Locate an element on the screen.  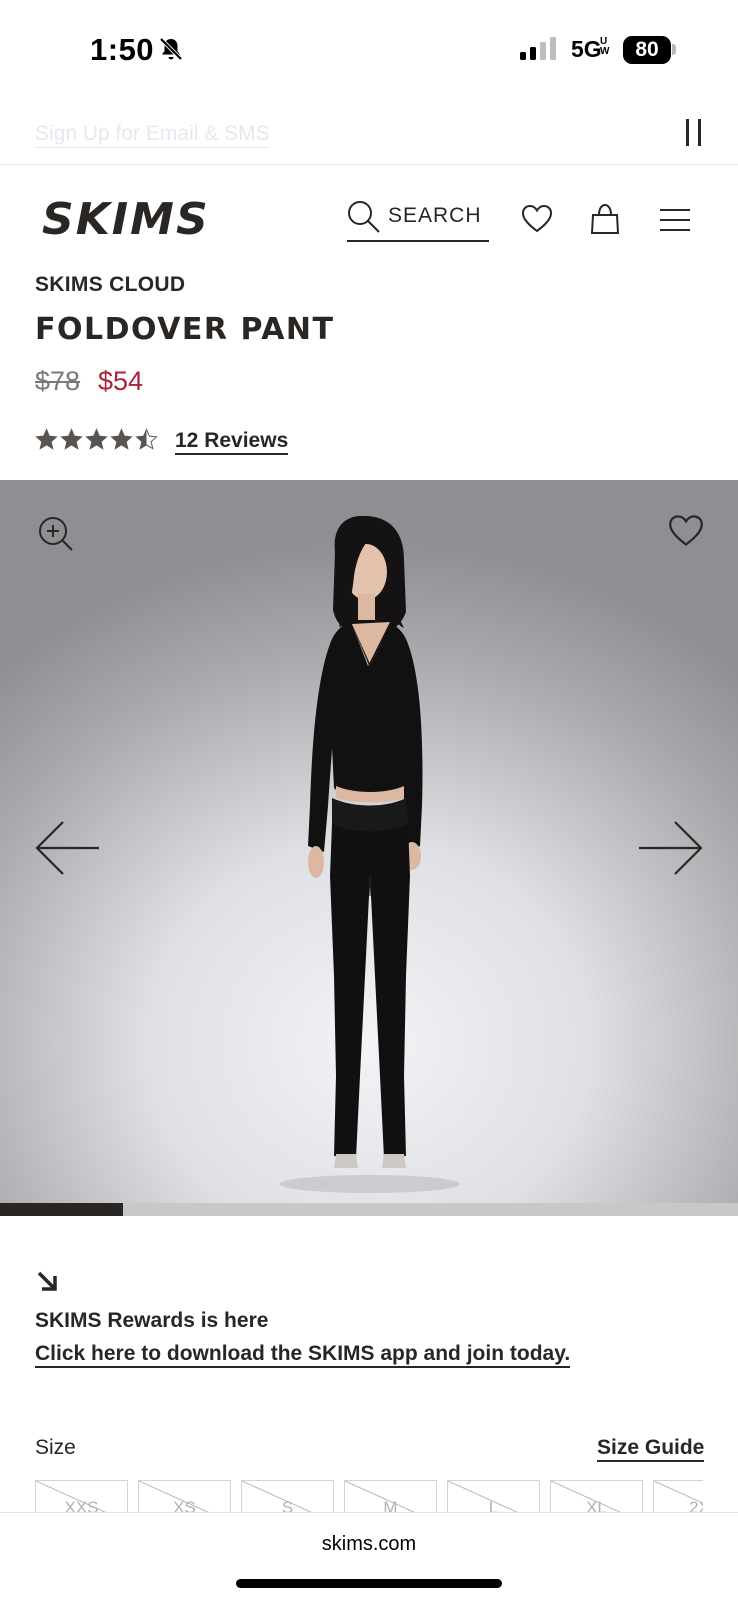
size-options: XXS XS SML XL 2X is located at coordinates (369, 1496).